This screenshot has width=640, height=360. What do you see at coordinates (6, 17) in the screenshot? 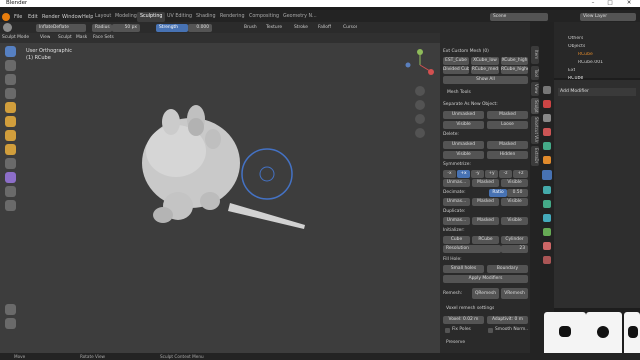
I see `blender-logo-icon` at bounding box center [6, 17].